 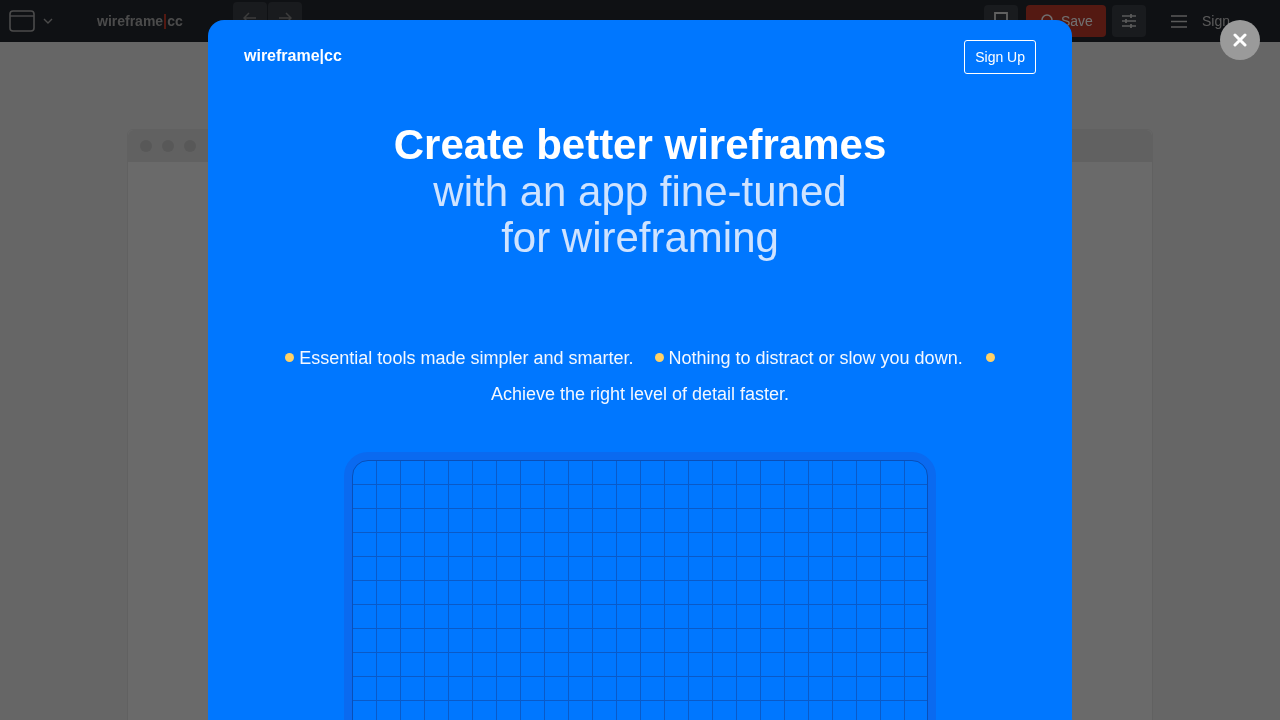 I want to click on feature-text: Achieve the right level of detail faster., so click(x=640, y=394).